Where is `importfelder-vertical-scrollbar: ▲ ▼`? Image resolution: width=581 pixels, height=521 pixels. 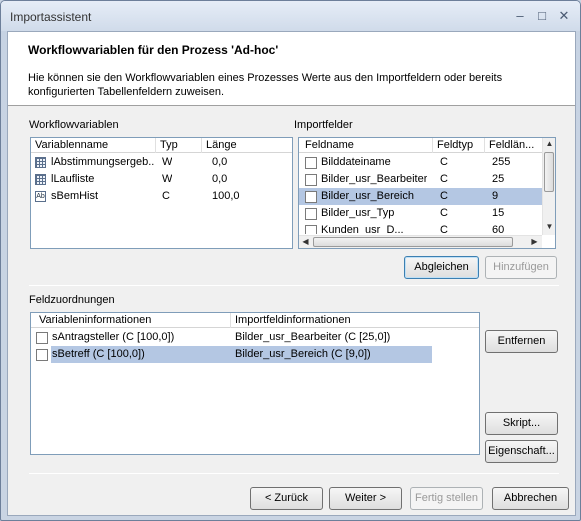 importfelder-vertical-scrollbar: ▲ ▼ is located at coordinates (548, 186).